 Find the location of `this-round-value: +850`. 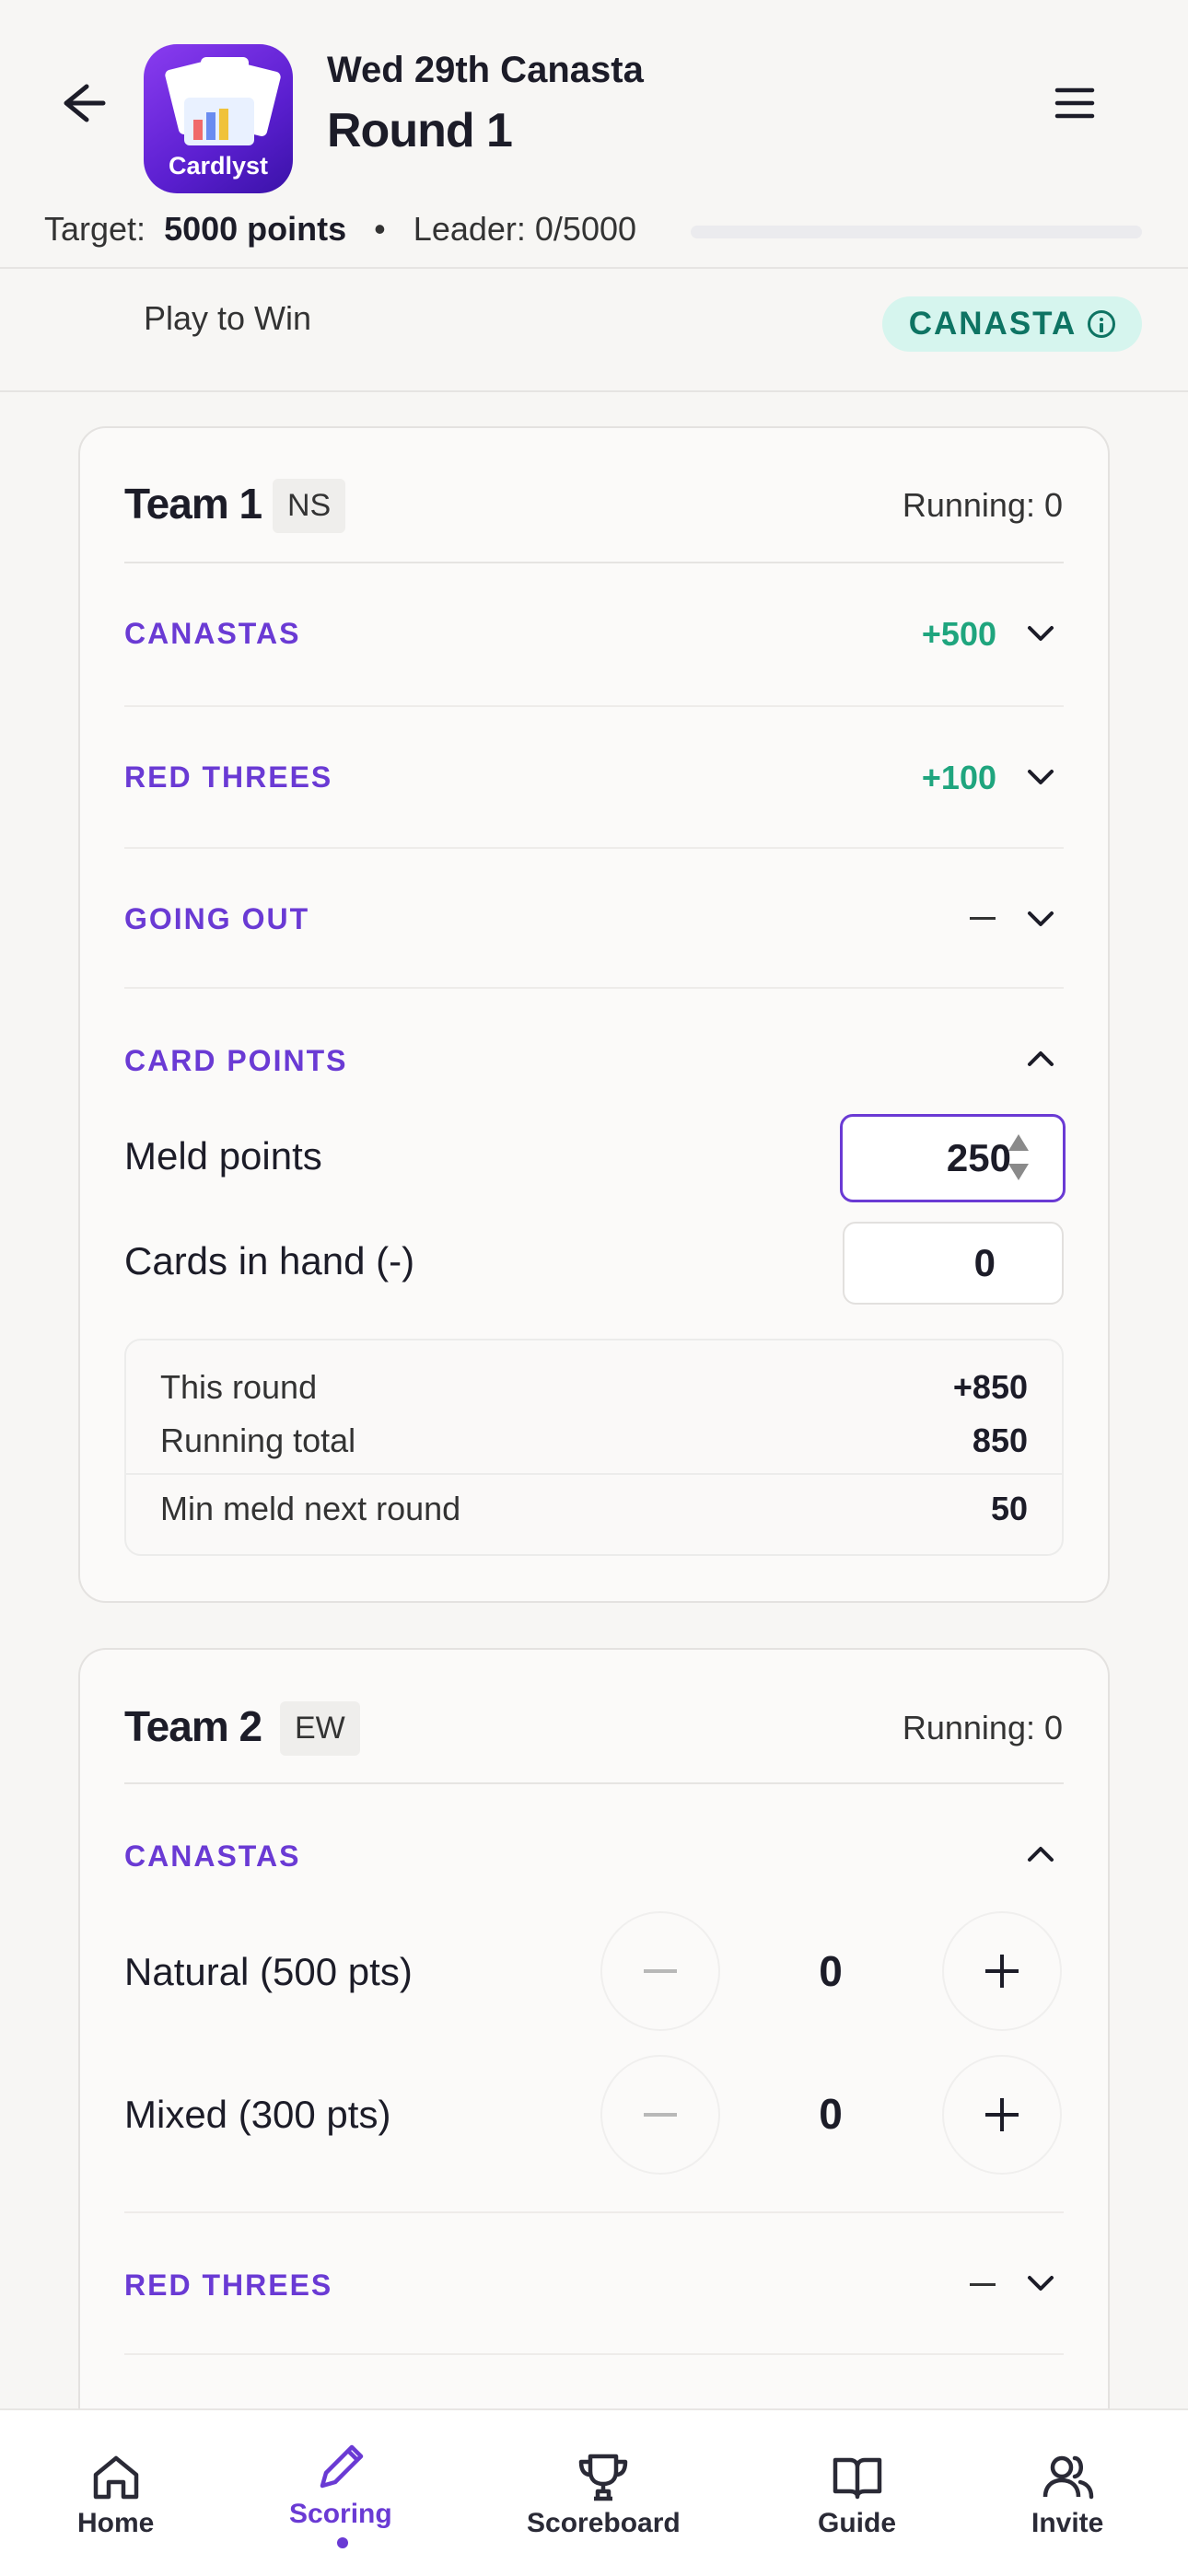

this-round-value: +850 is located at coordinates (990, 1387).